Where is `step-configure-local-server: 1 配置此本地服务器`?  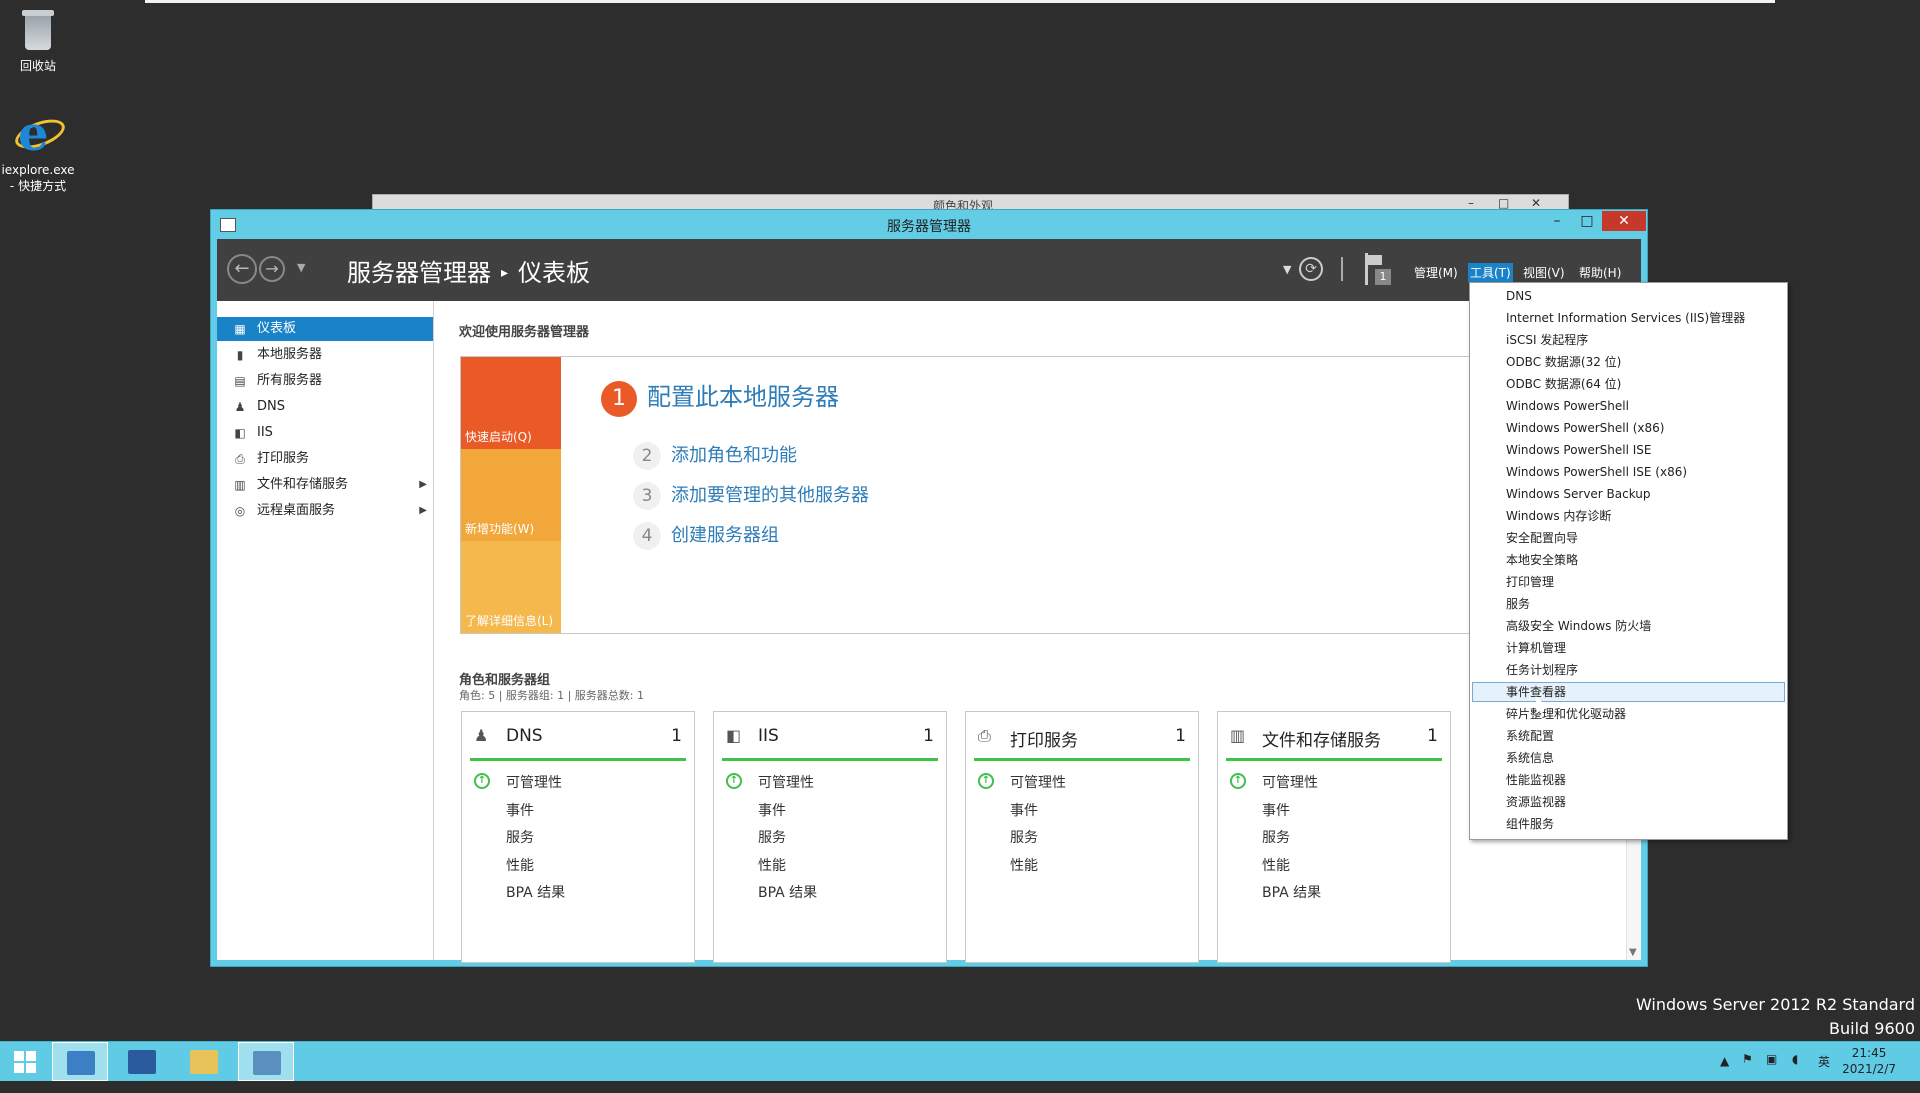 step-configure-local-server: 1 配置此本地服务器 is located at coordinates (720, 397).